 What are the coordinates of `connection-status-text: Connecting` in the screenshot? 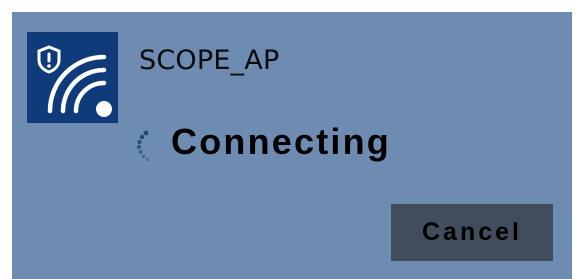 It's located at (281, 141).